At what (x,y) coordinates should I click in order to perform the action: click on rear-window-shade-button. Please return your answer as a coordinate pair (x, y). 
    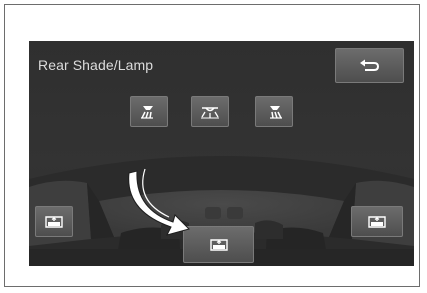
    Looking at the image, I should click on (218, 244).